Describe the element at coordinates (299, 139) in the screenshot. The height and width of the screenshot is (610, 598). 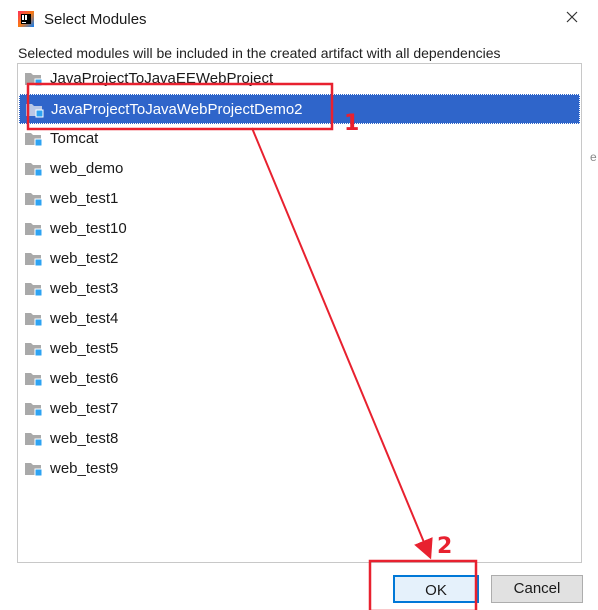
I see `module-item: Tomcat` at that location.